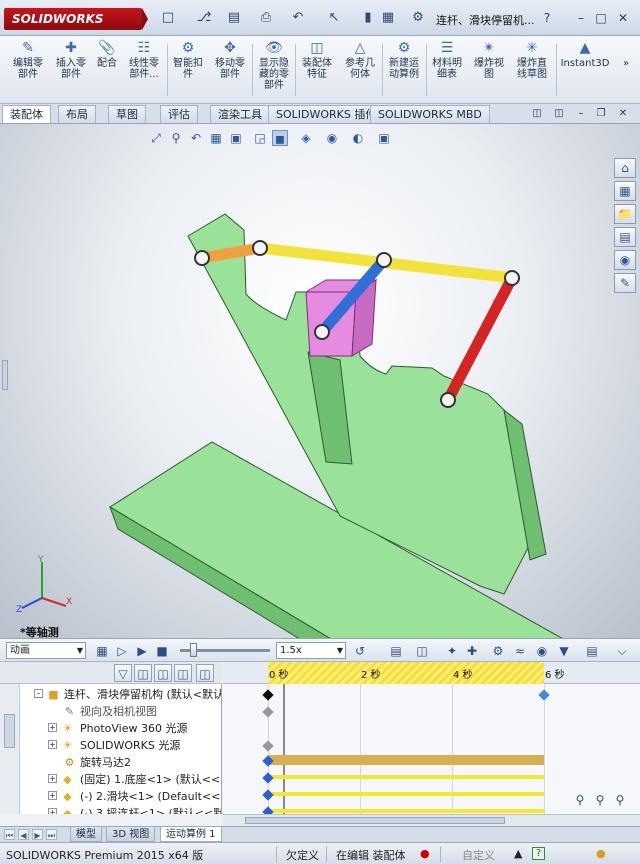 The height and width of the screenshot is (864, 640). What do you see at coordinates (110, 762) in the screenshot?
I see `tree-item: ⚙ 旋转马达2` at bounding box center [110, 762].